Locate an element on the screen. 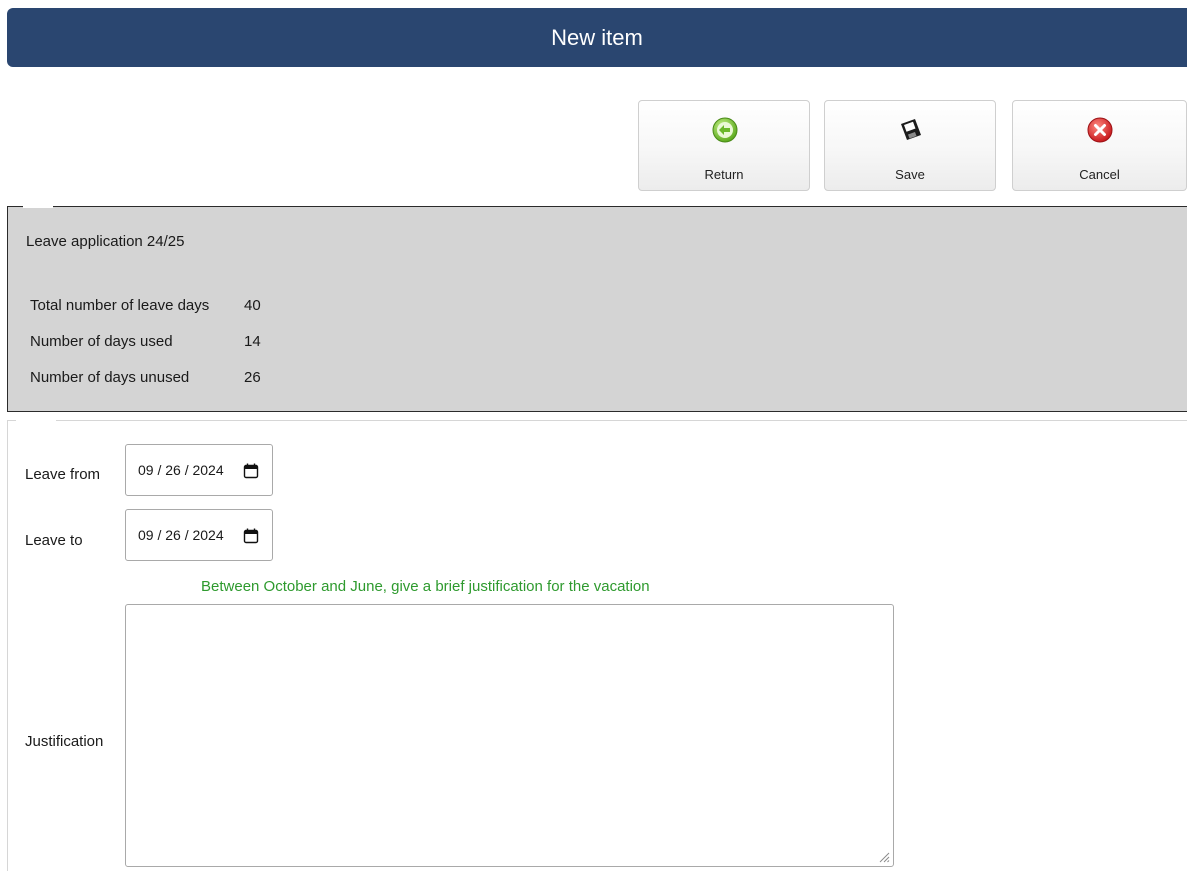 Image resolution: width=1187 pixels, height=871 pixels. floppy-disk-icon is located at coordinates (911, 129).